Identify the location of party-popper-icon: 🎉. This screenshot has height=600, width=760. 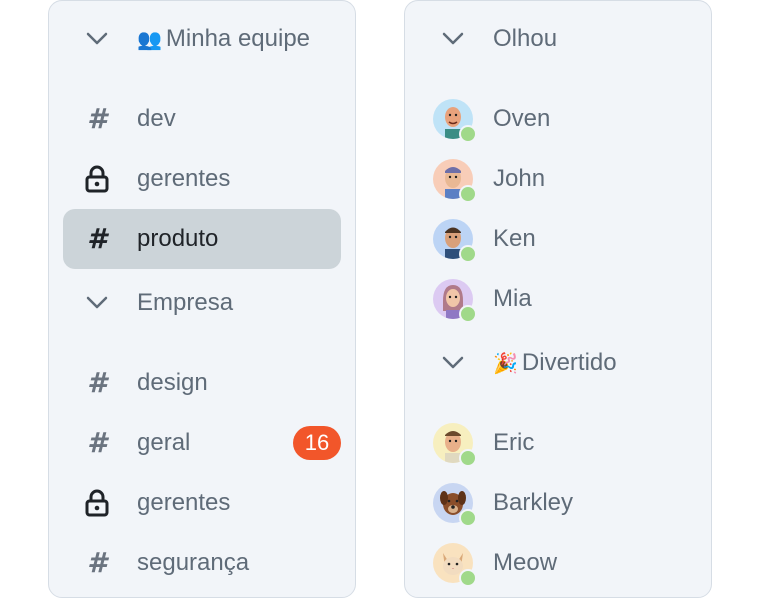
(505, 364).